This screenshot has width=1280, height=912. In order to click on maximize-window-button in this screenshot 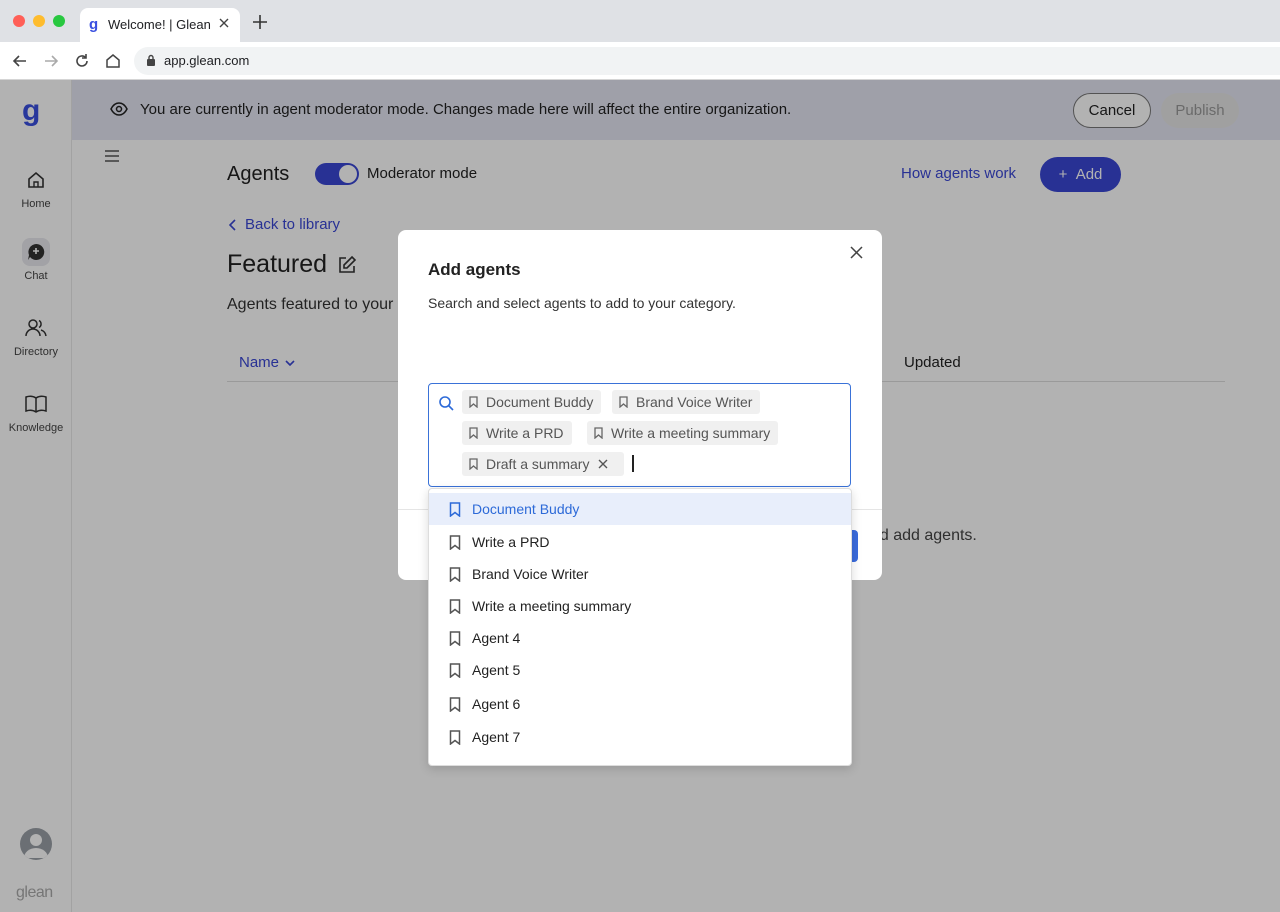, I will do `click(59, 21)`.